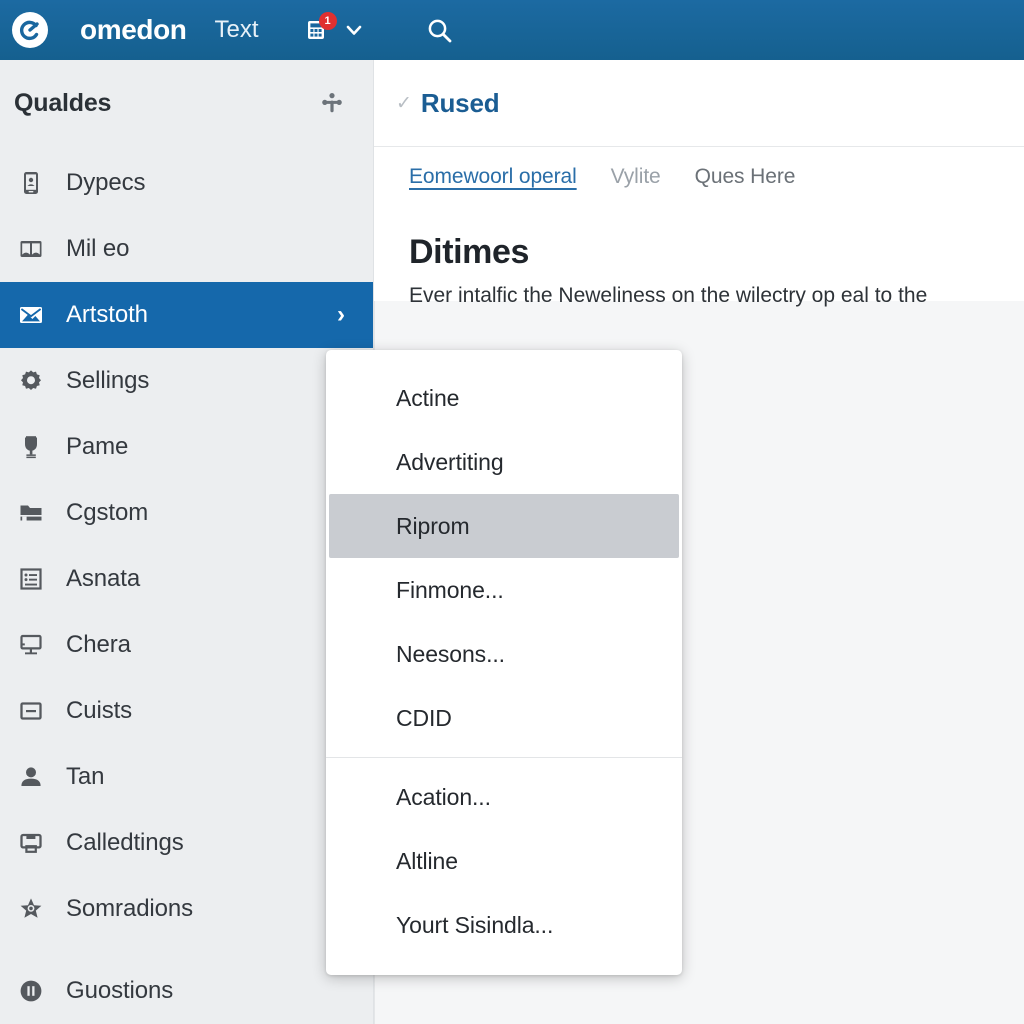 This screenshot has height=1024, width=1024. I want to click on tab-vylite: Vylite, so click(636, 178).